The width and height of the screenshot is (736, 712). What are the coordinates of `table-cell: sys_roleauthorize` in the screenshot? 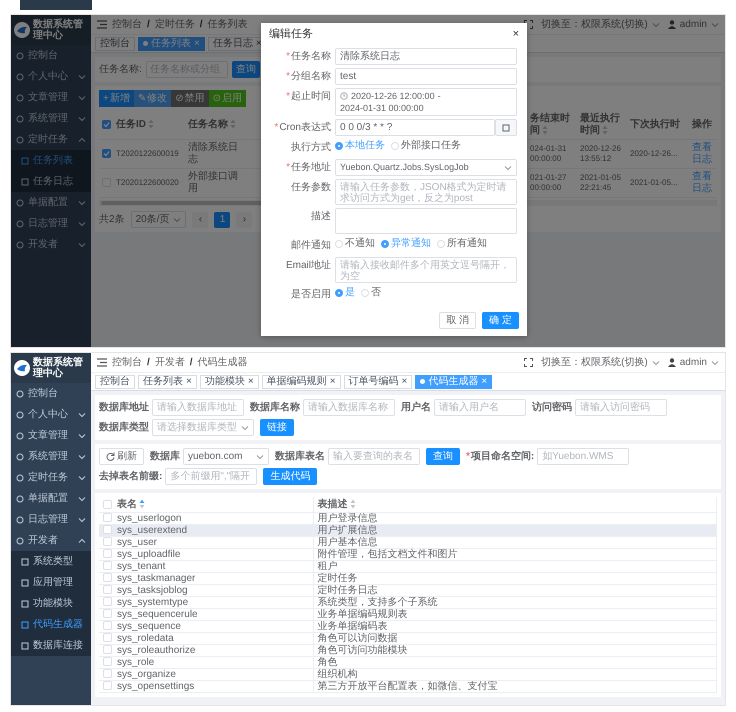 It's located at (213, 650).